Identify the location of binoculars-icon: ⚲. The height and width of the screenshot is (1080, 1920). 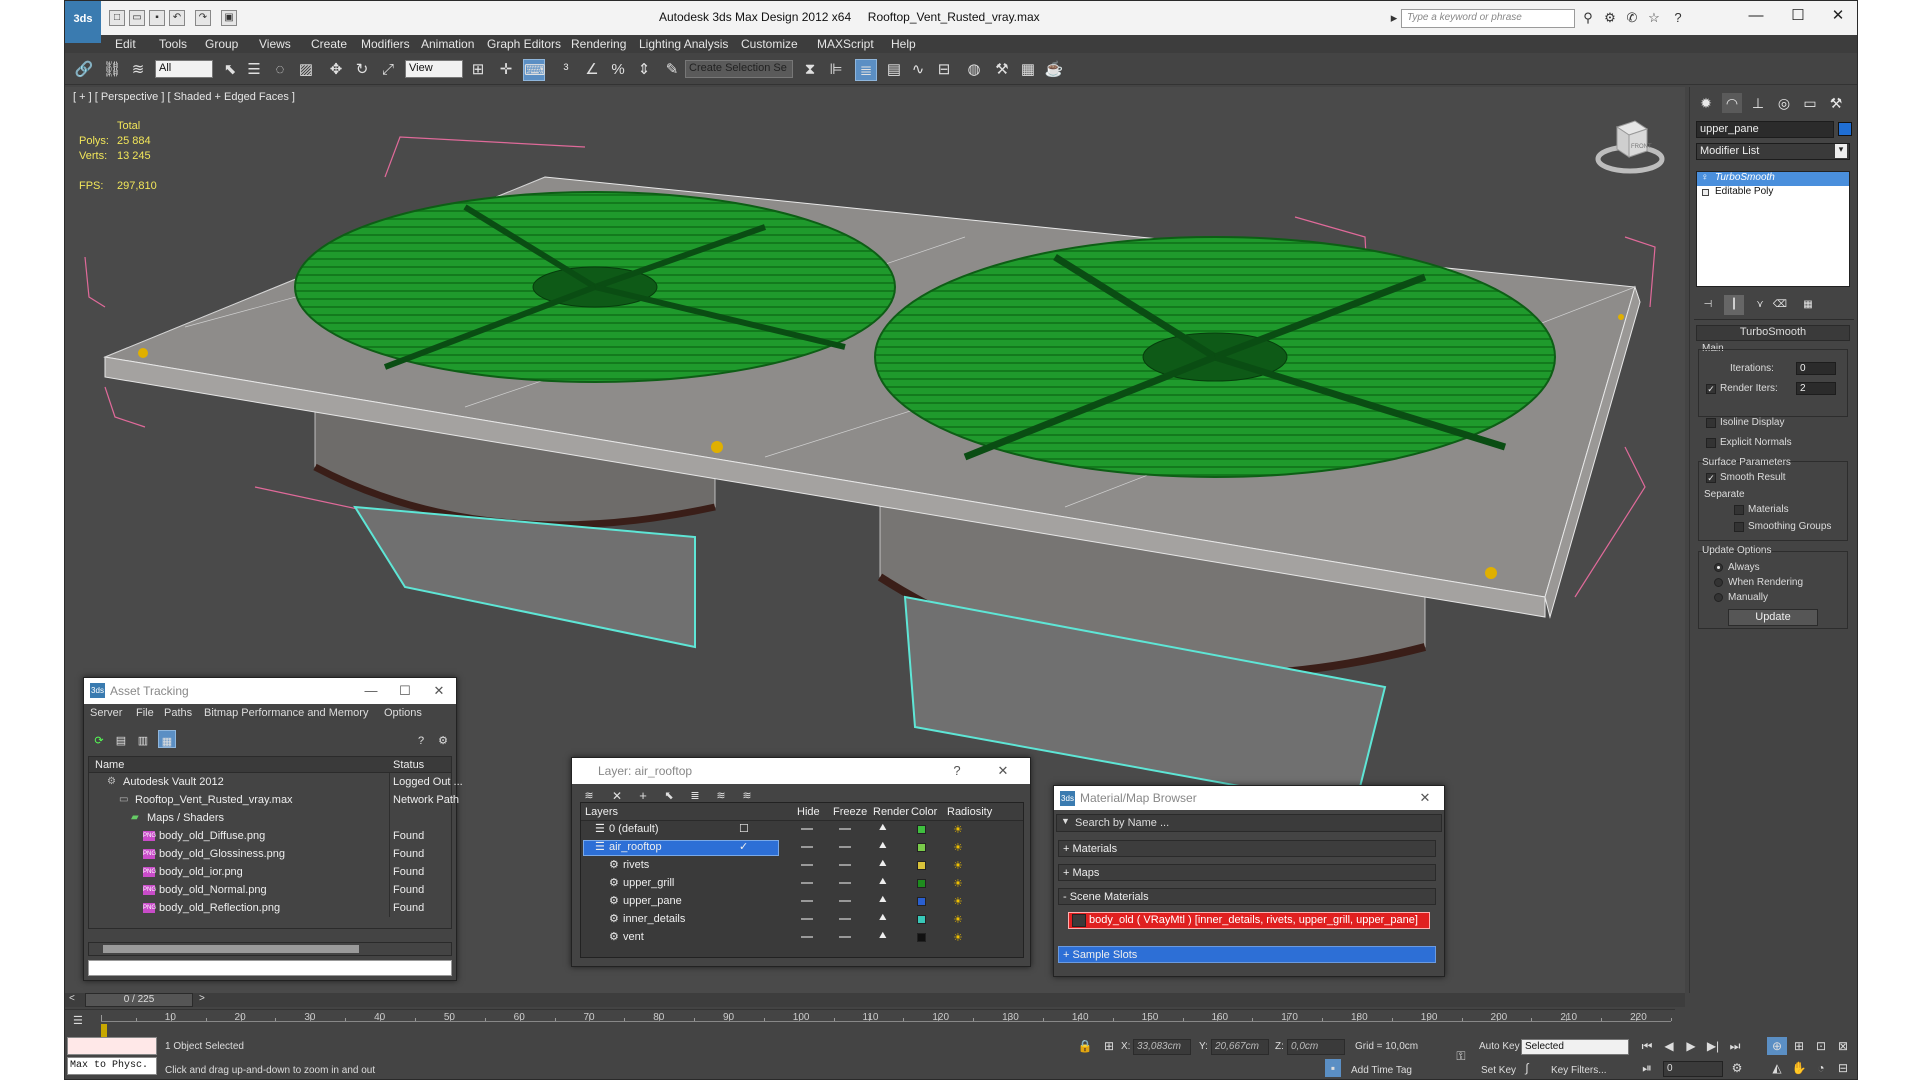
(1588, 18).